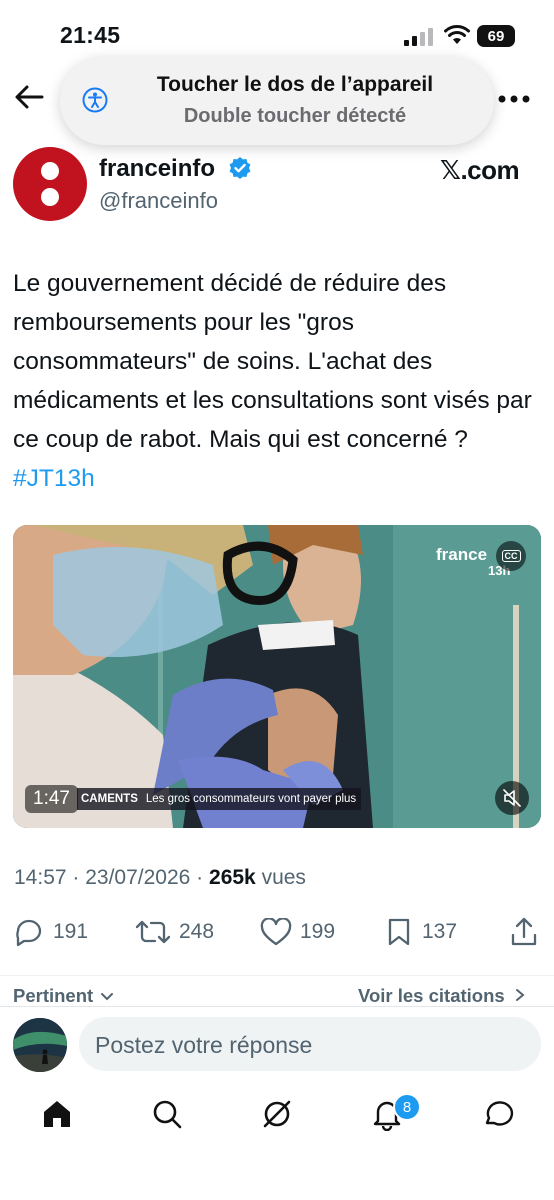 The width and height of the screenshot is (554, 1200). I want to click on signal-icon, so click(418, 37).